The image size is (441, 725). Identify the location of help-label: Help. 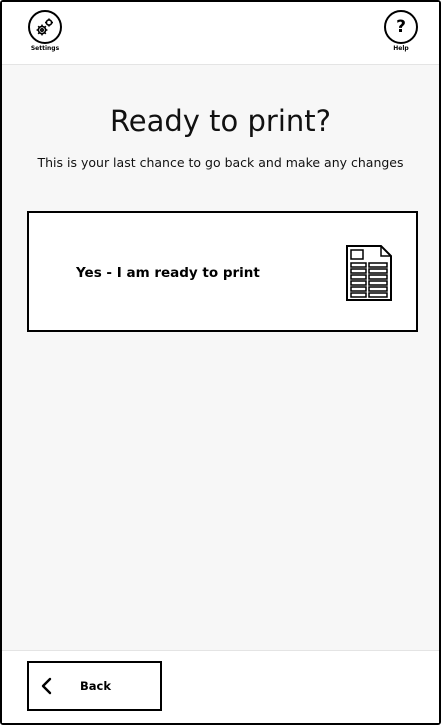
(401, 48).